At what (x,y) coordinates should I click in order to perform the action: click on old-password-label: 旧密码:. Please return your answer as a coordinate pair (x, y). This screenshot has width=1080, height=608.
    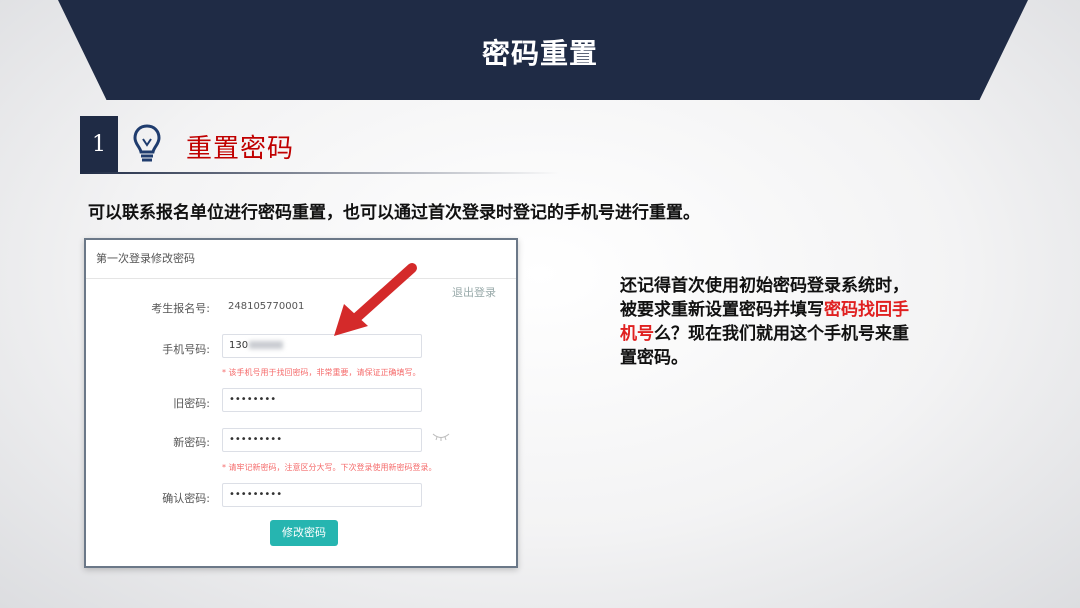
    Looking at the image, I should click on (191, 403).